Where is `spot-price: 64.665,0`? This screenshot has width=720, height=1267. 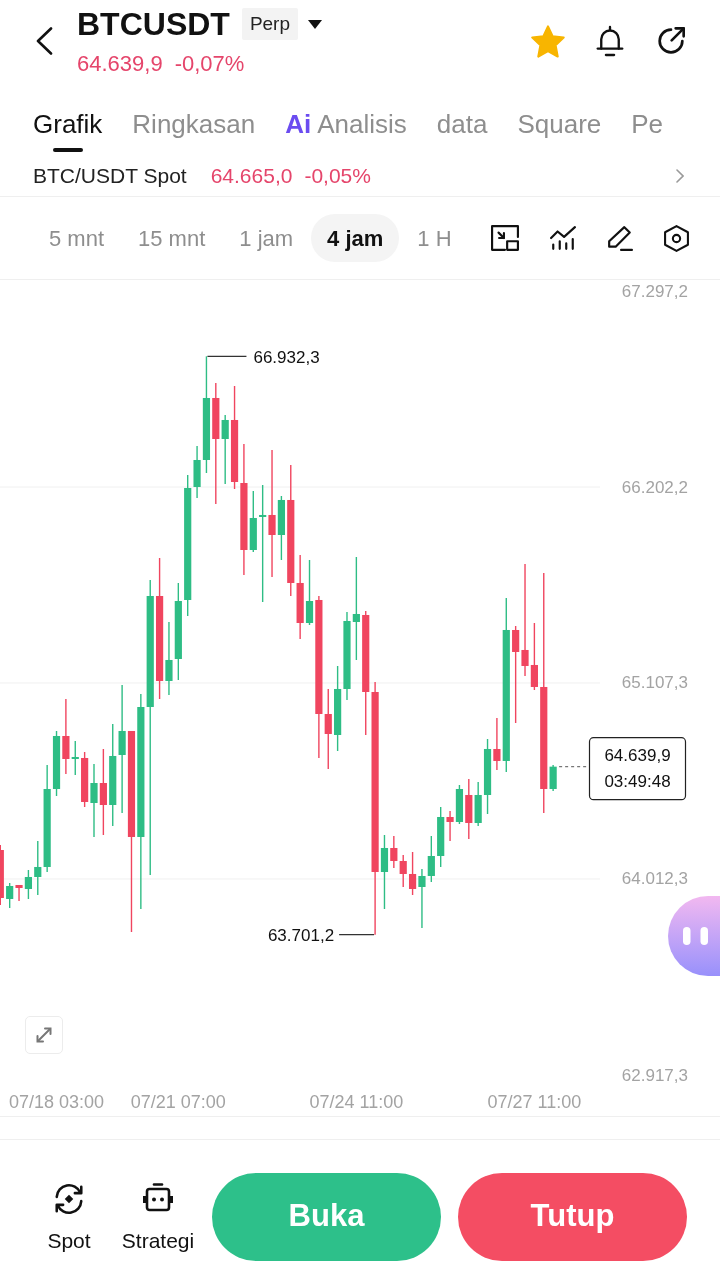
spot-price: 64.665,0 is located at coordinates (251, 176).